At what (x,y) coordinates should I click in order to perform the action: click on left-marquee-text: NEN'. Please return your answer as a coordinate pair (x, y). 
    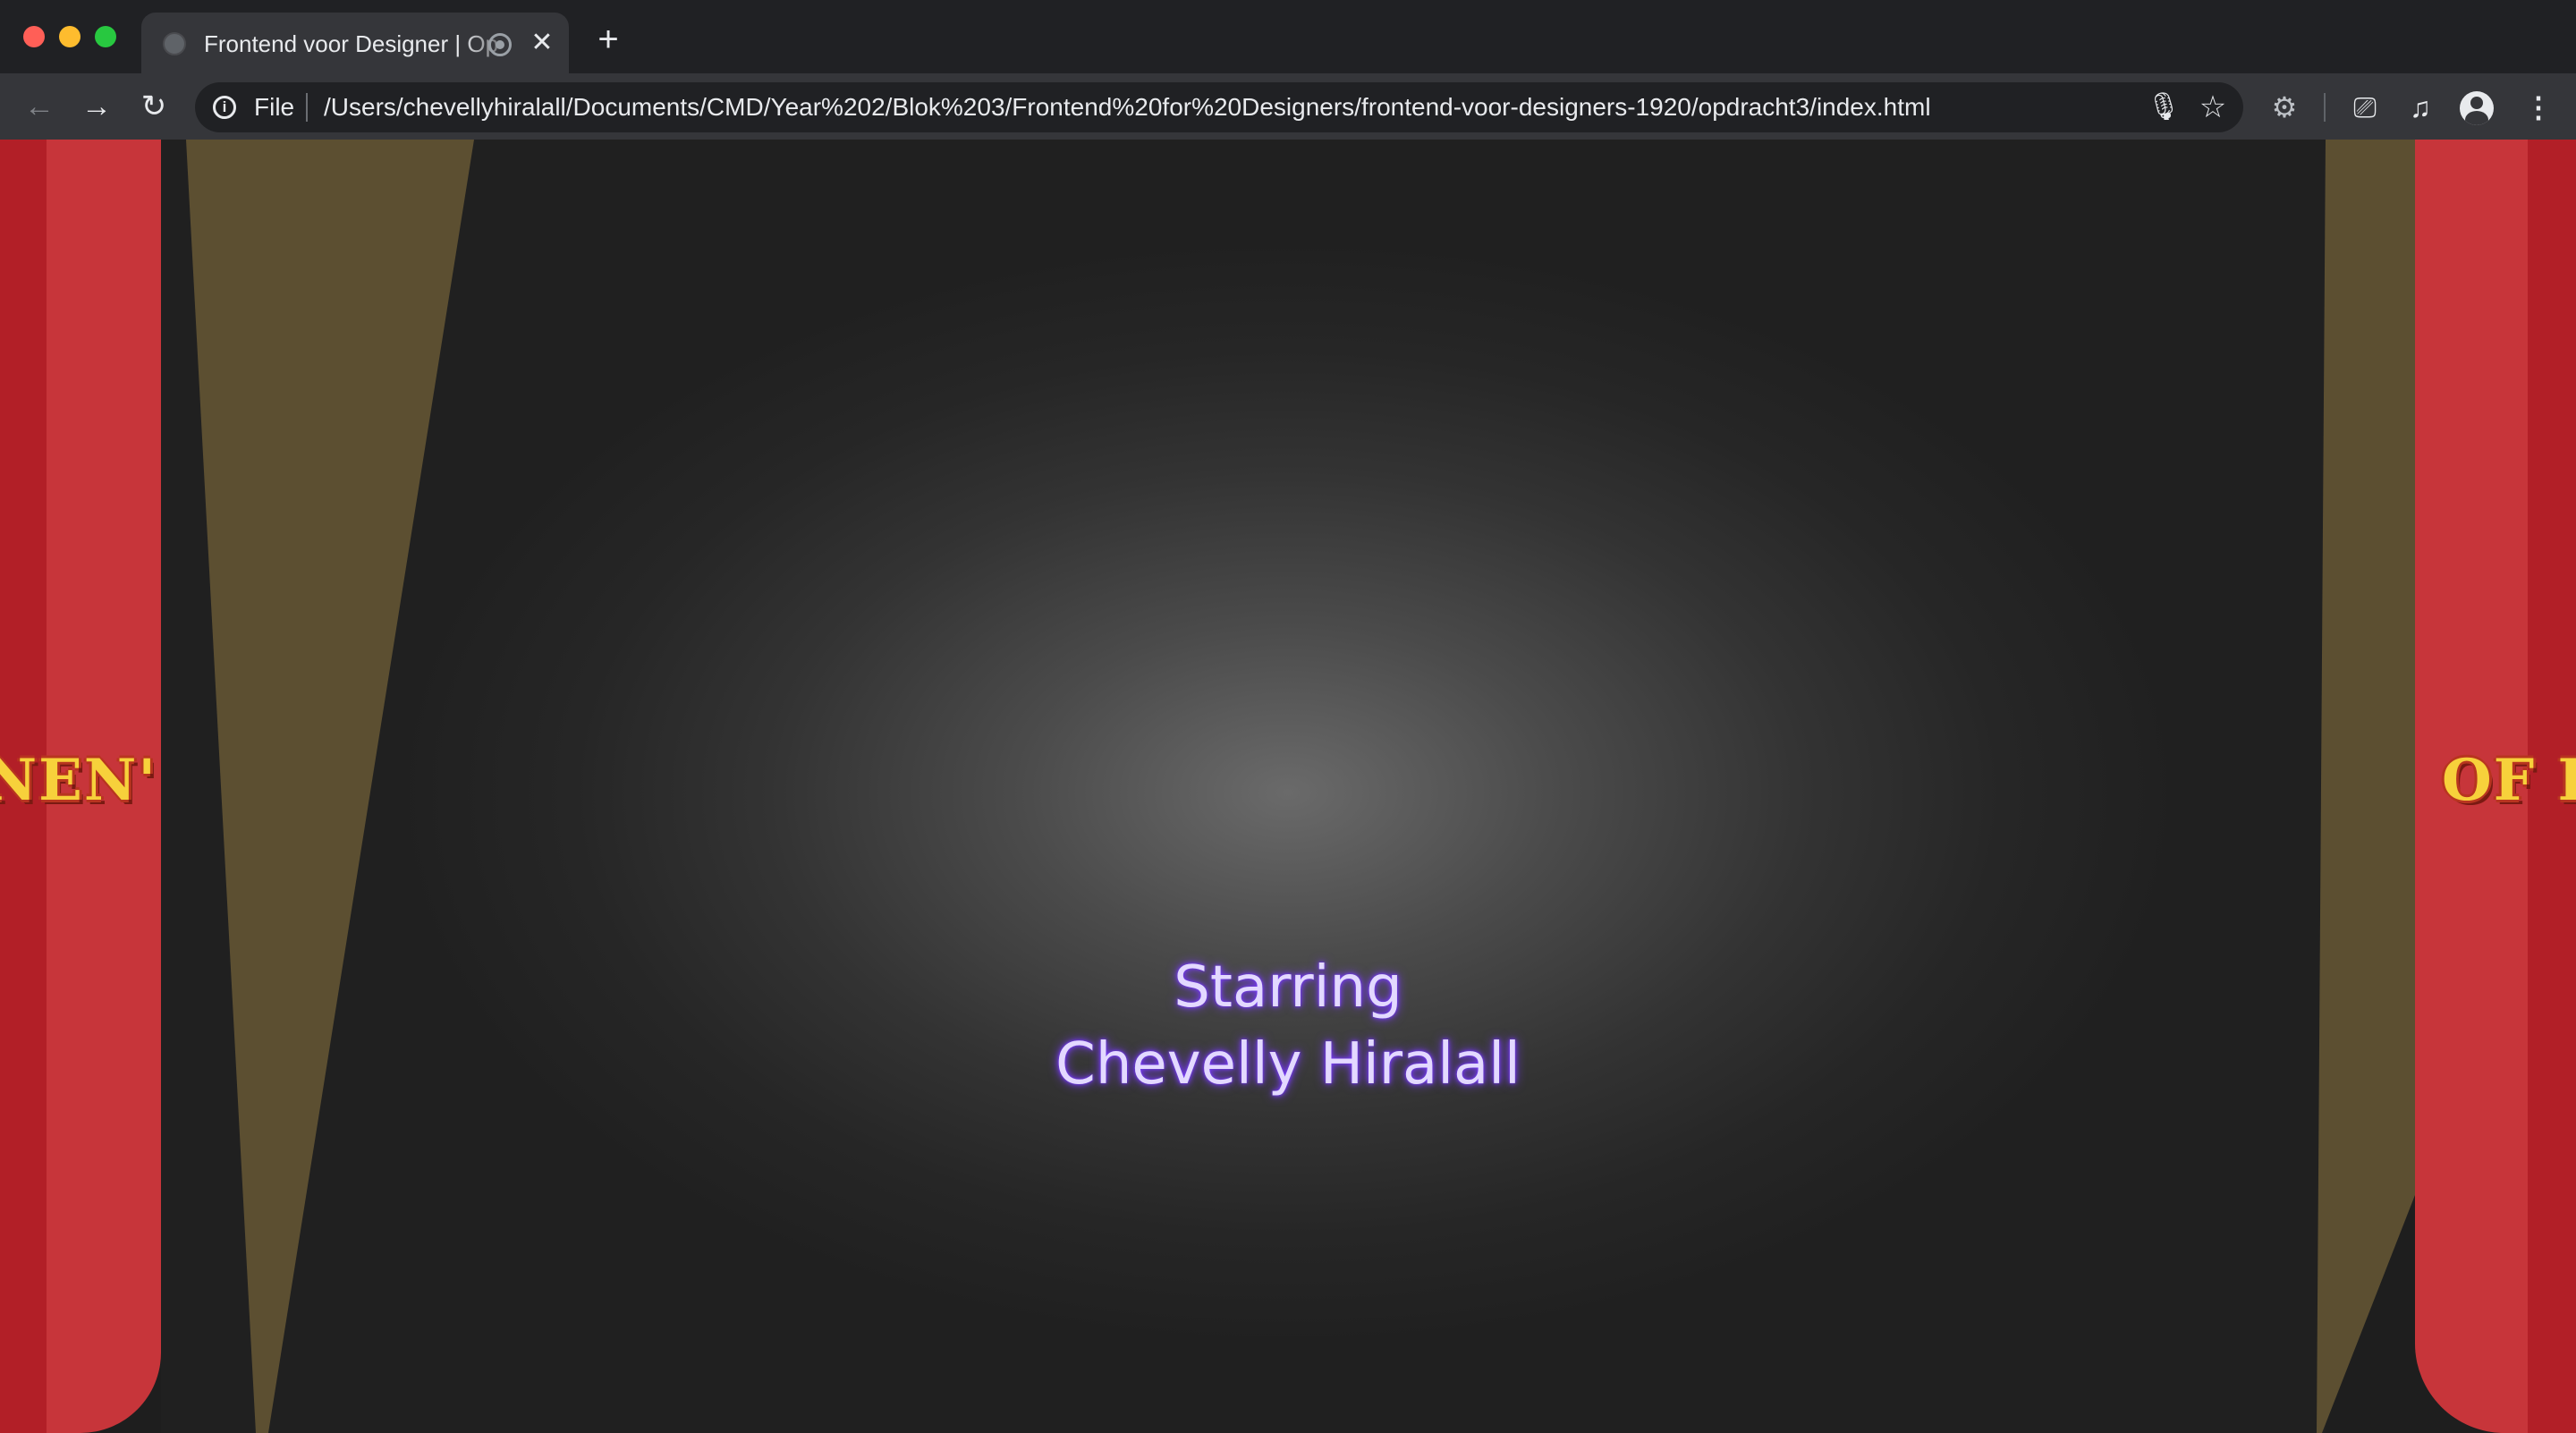
    Looking at the image, I should click on (78, 780).